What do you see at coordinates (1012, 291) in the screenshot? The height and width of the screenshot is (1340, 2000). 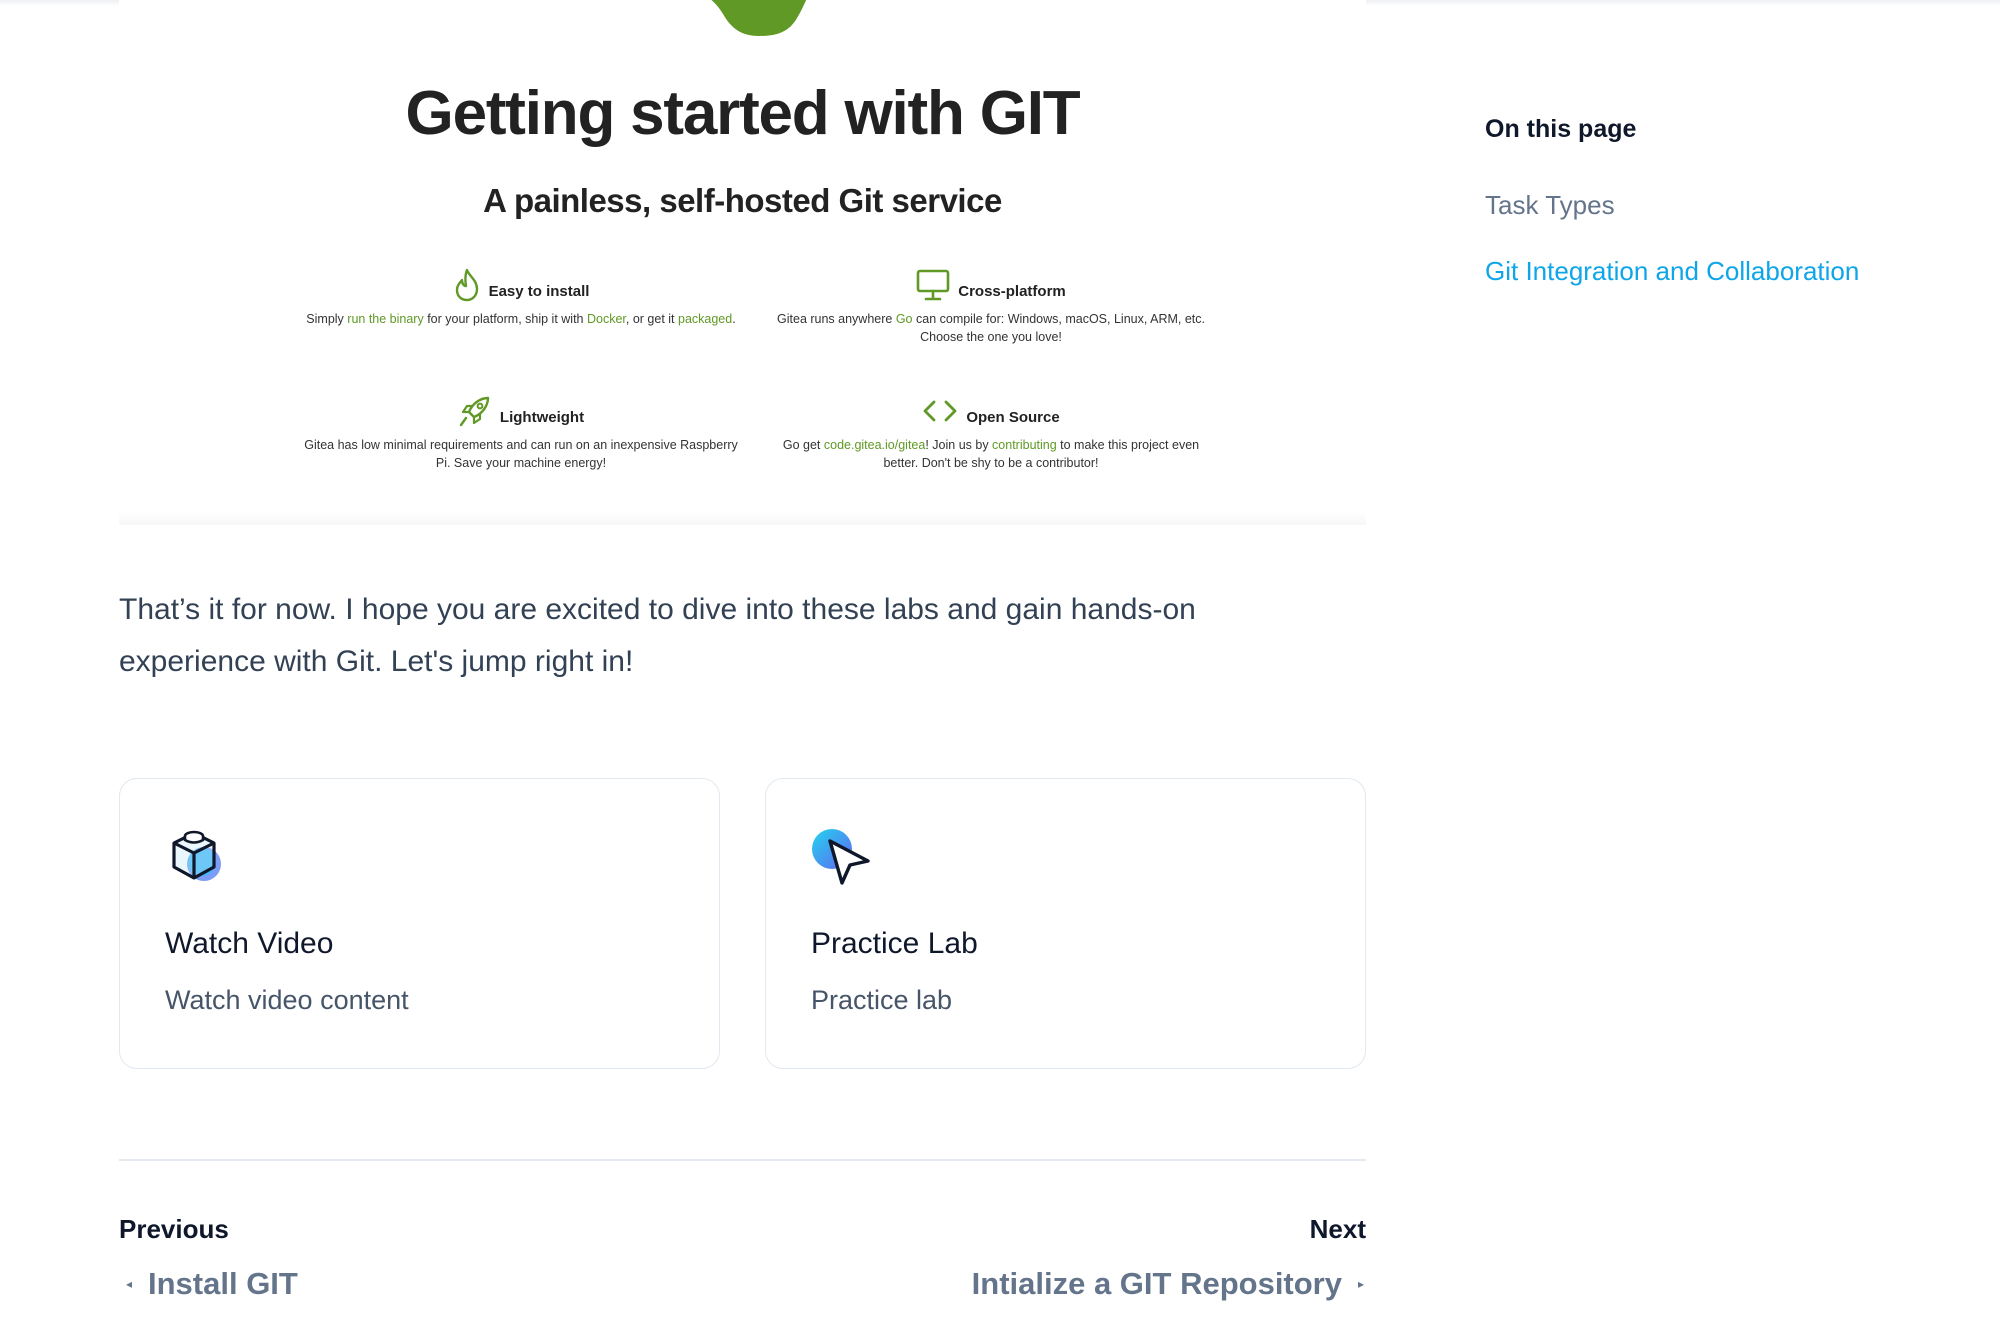 I see `feature-title: Cross-platform` at bounding box center [1012, 291].